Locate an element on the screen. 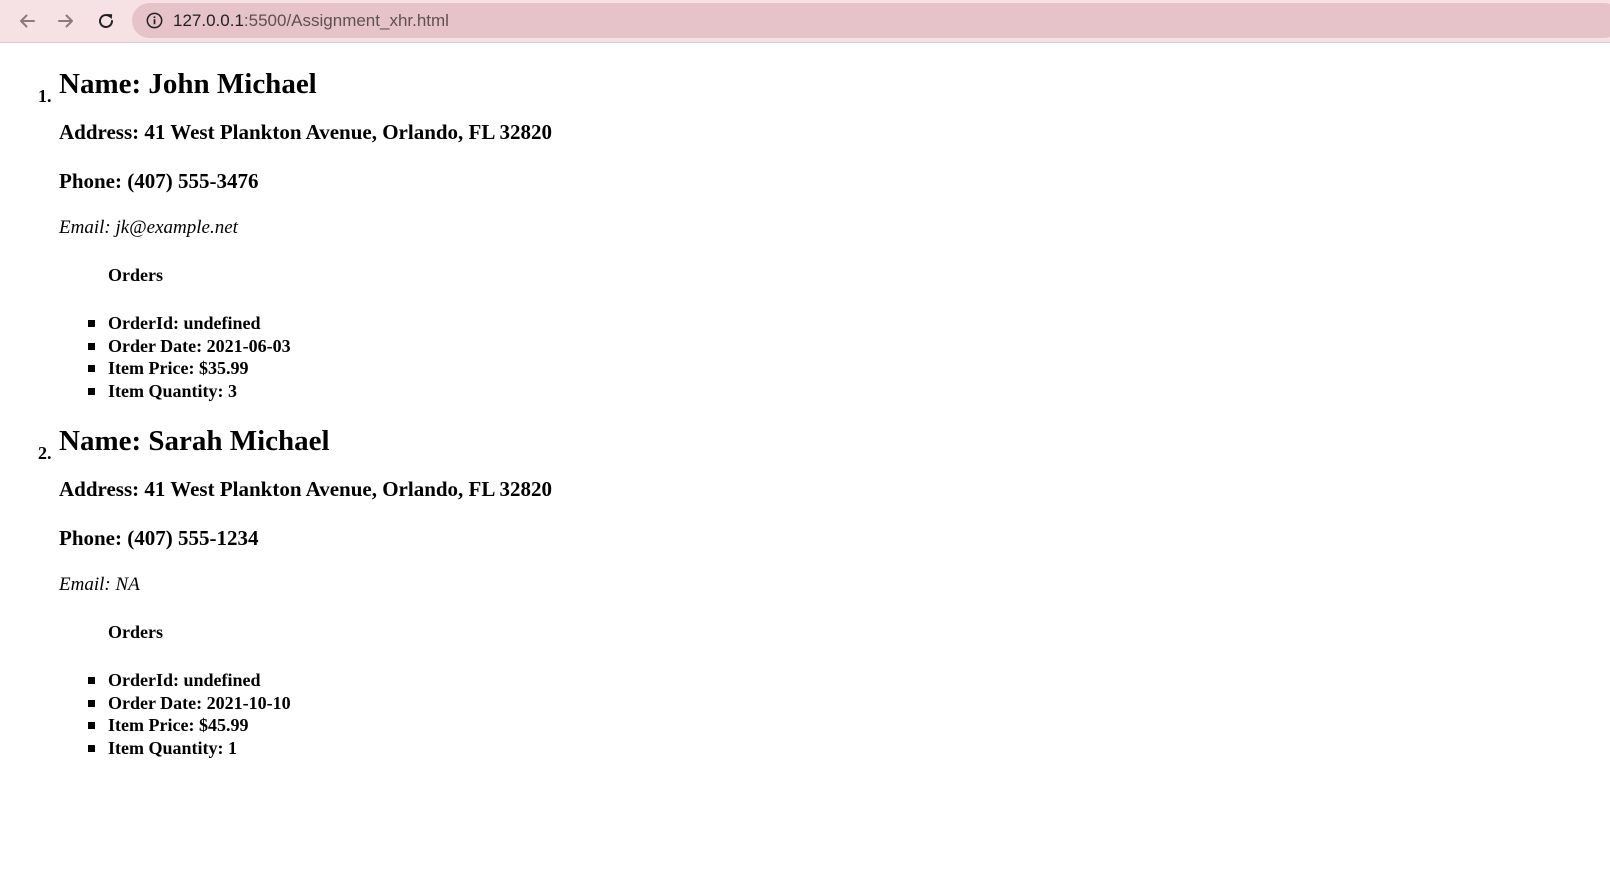 The height and width of the screenshot is (872, 1610). order-detail: Order Date: 2021-10-10 is located at coordinates (834, 703).